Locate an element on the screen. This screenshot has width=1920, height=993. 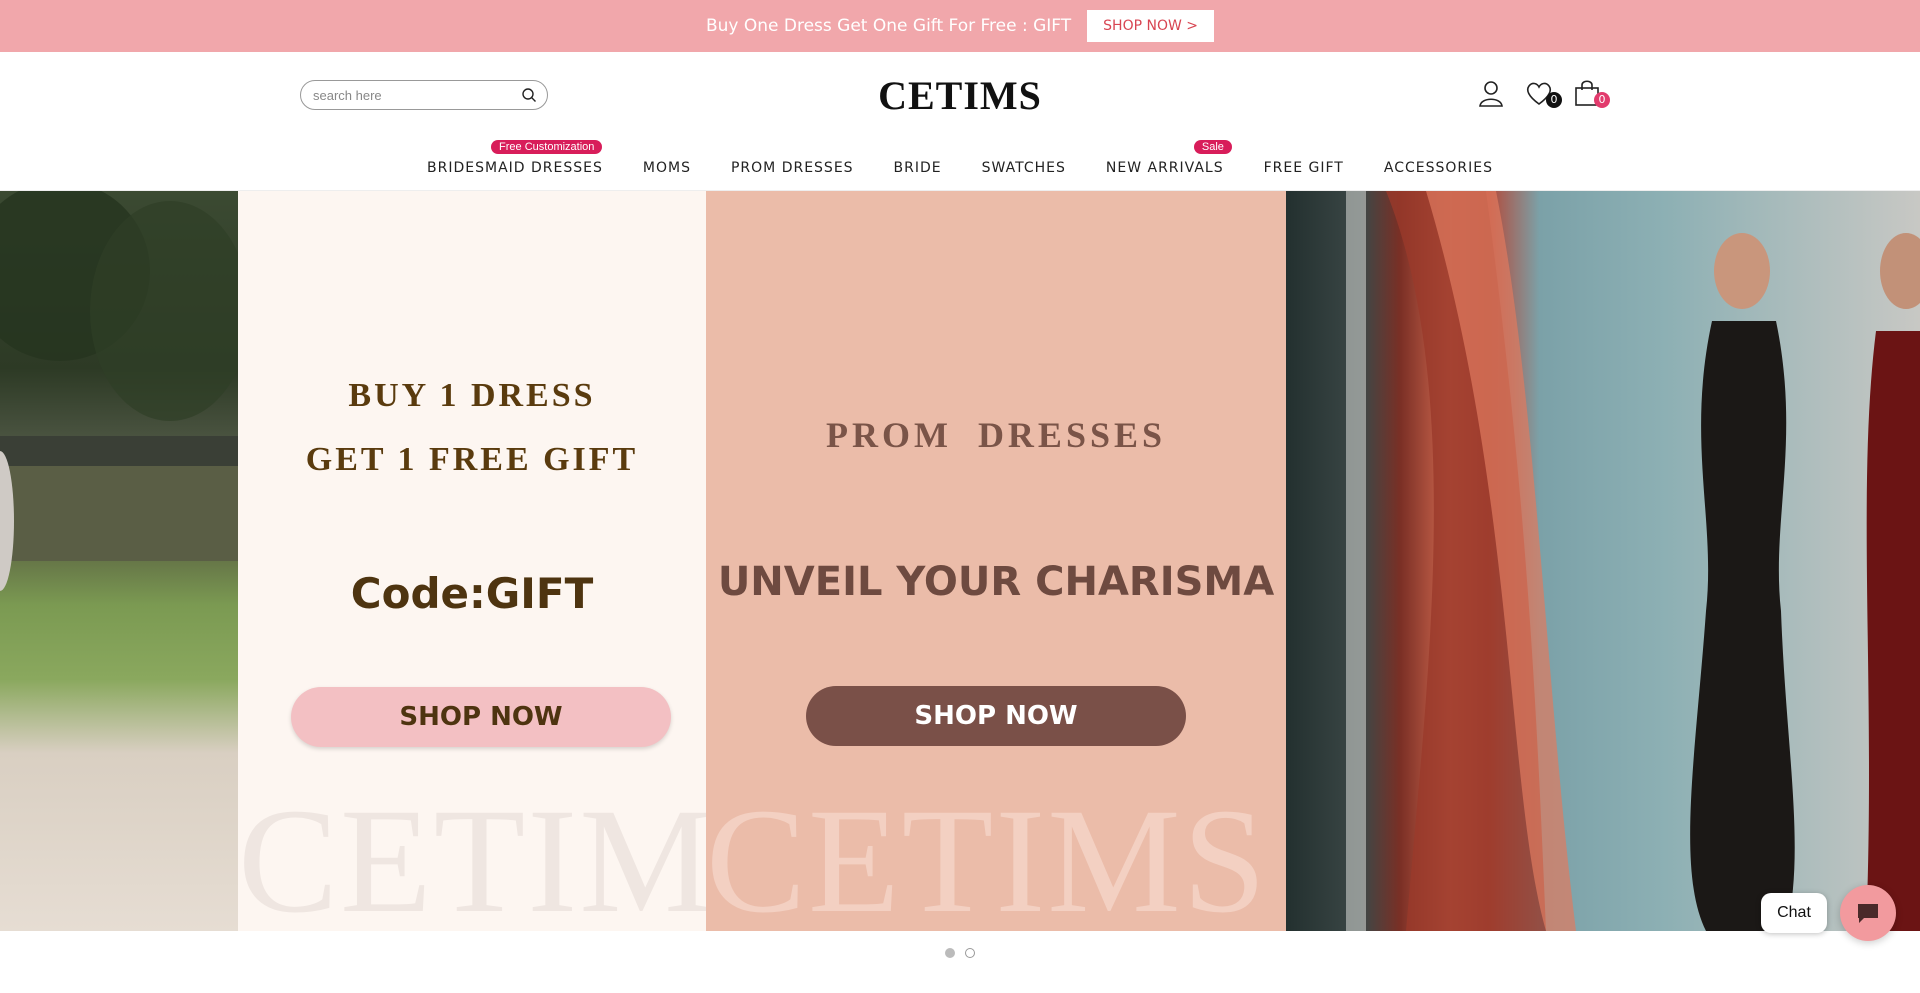
nav-prom-dresses: PROM DRESSES is located at coordinates (792, 168).